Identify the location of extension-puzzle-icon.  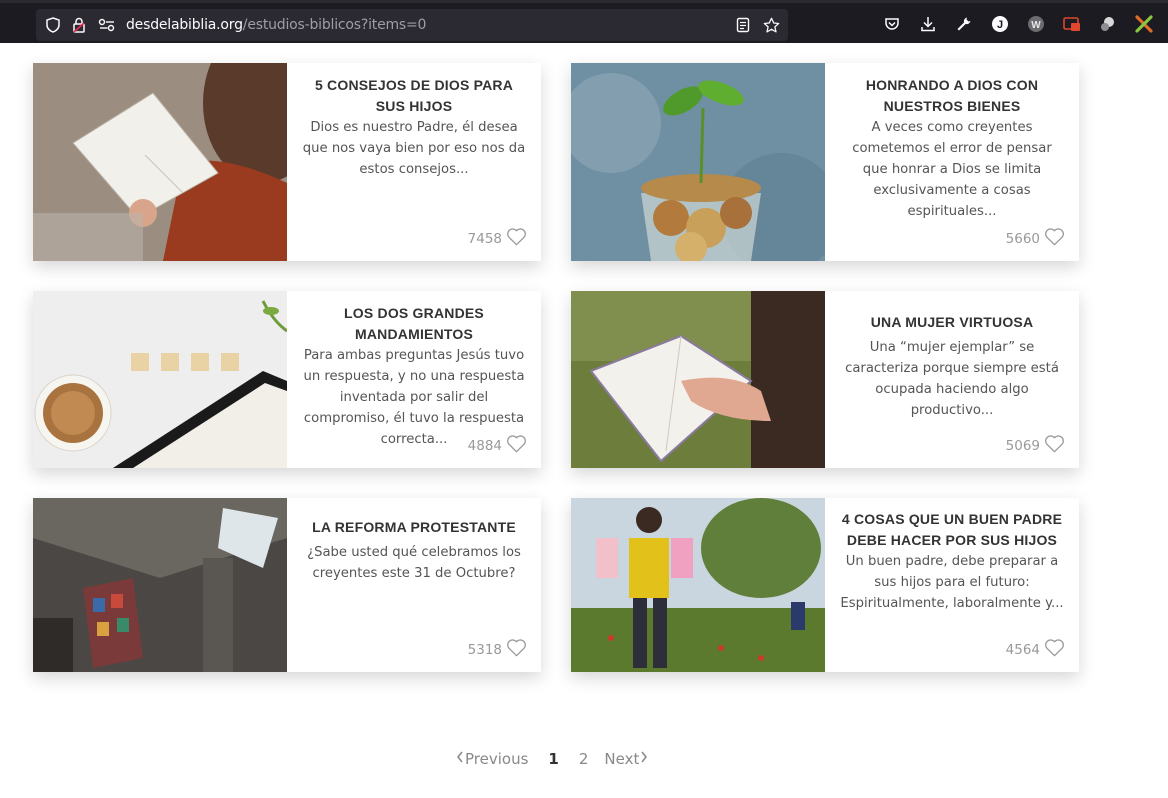
(1108, 24).